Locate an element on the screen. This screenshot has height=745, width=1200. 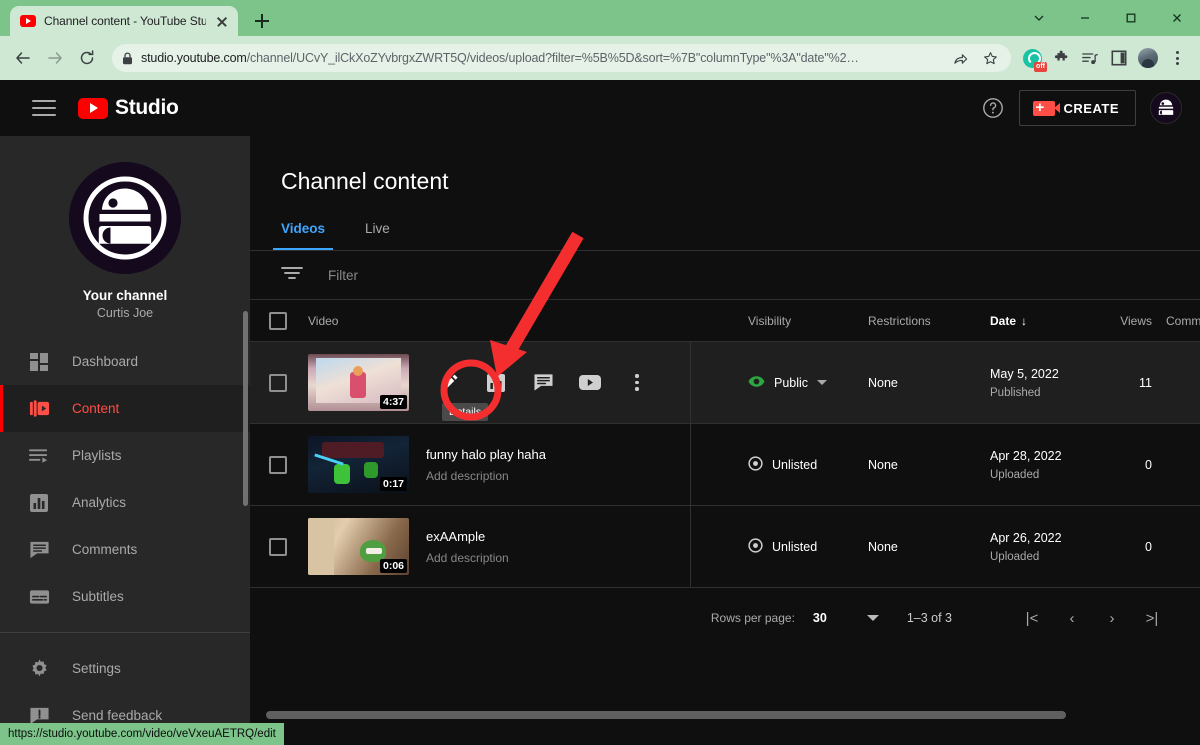
profile-avatar is located at coordinates (1148, 58).